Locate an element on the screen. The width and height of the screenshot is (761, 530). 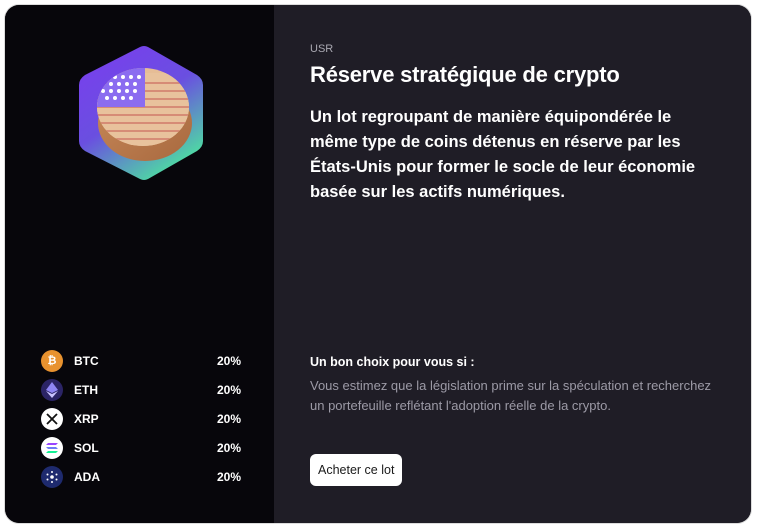
coin-row-eth: ETH 20% is located at coordinates (141, 389).